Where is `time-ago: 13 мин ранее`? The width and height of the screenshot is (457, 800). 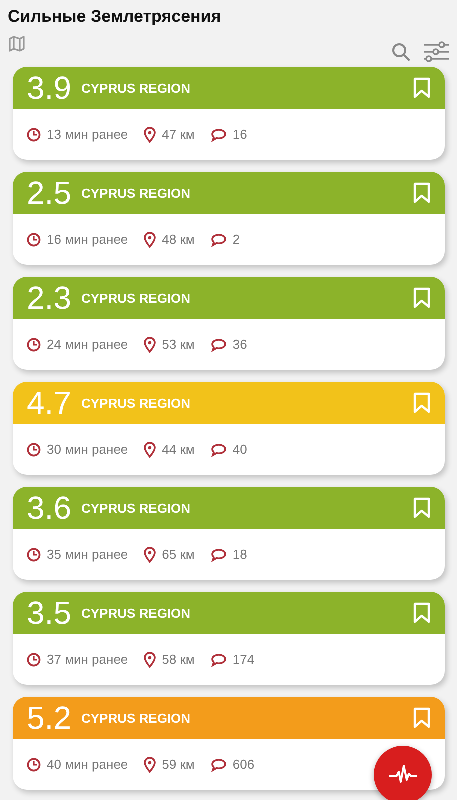 time-ago: 13 мин ранее is located at coordinates (87, 134).